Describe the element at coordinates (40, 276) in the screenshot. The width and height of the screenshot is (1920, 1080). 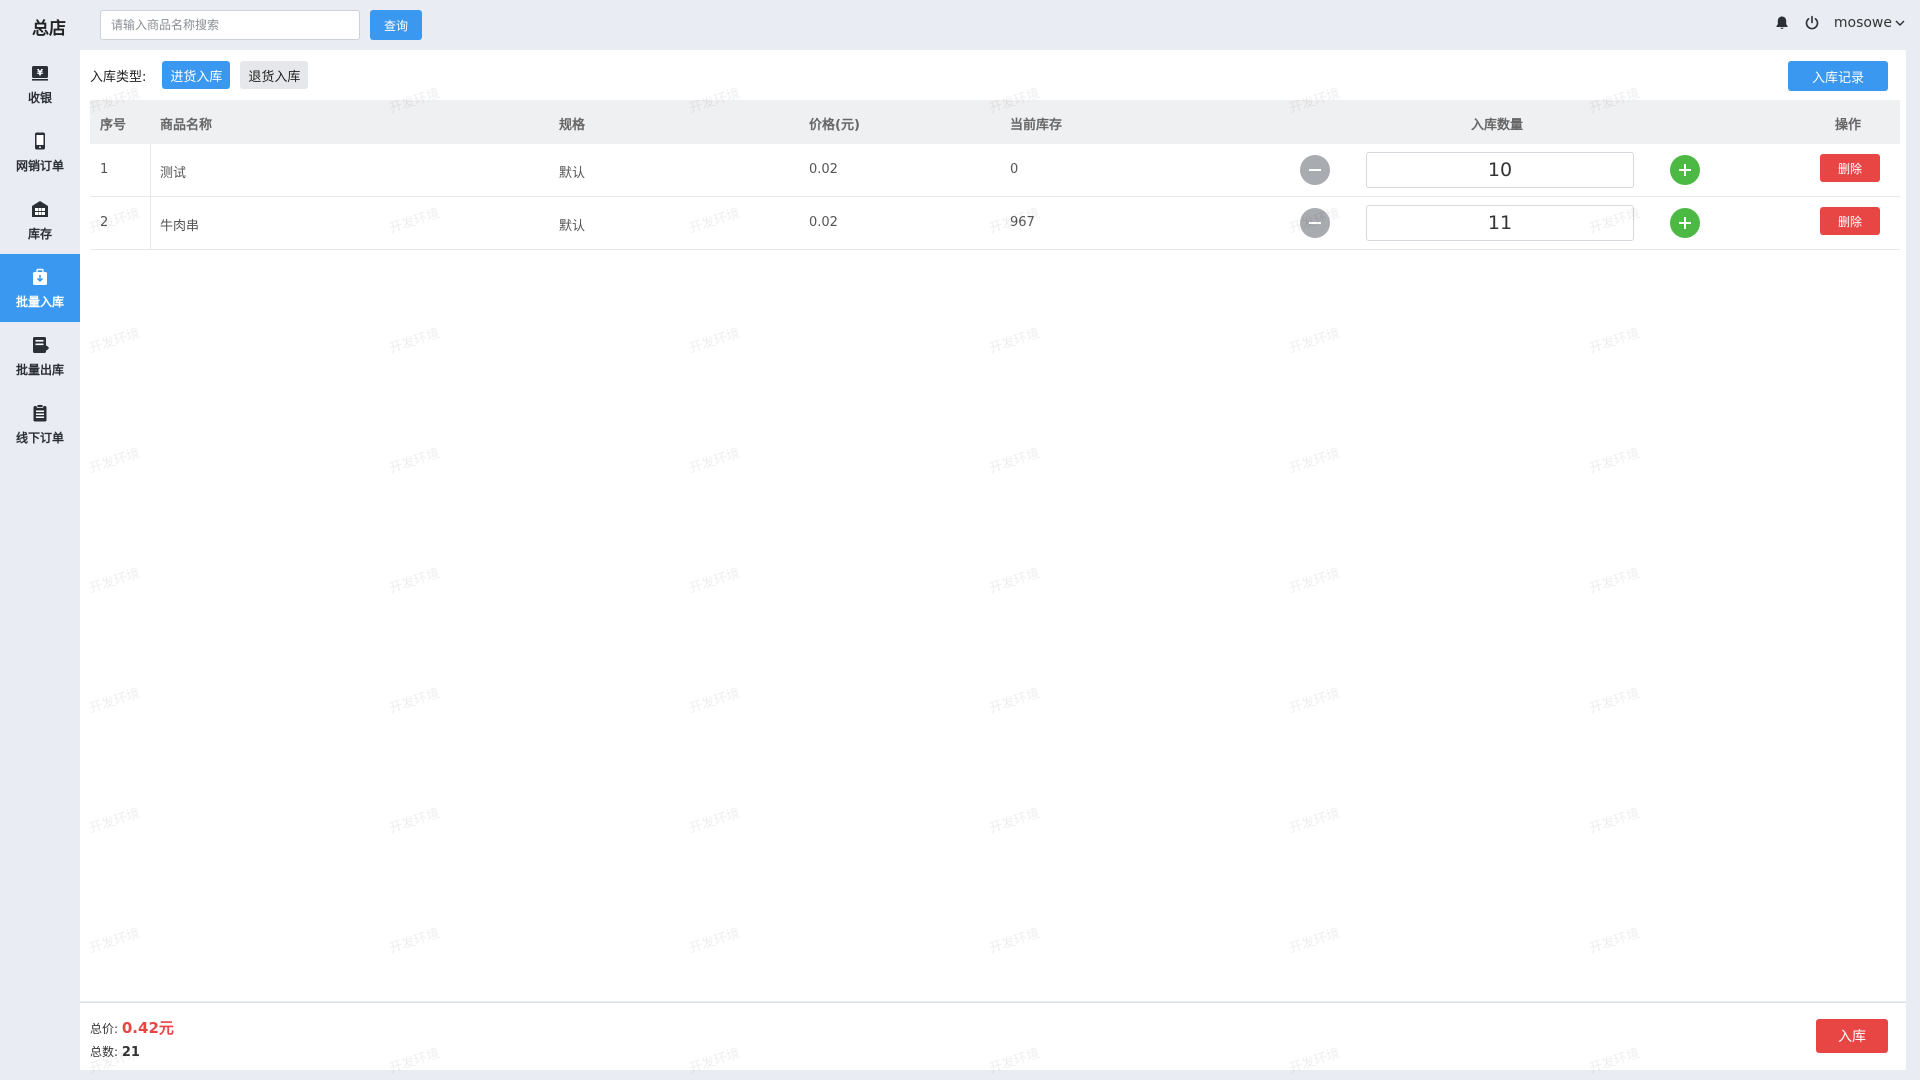
I see `box-in-icon` at that location.